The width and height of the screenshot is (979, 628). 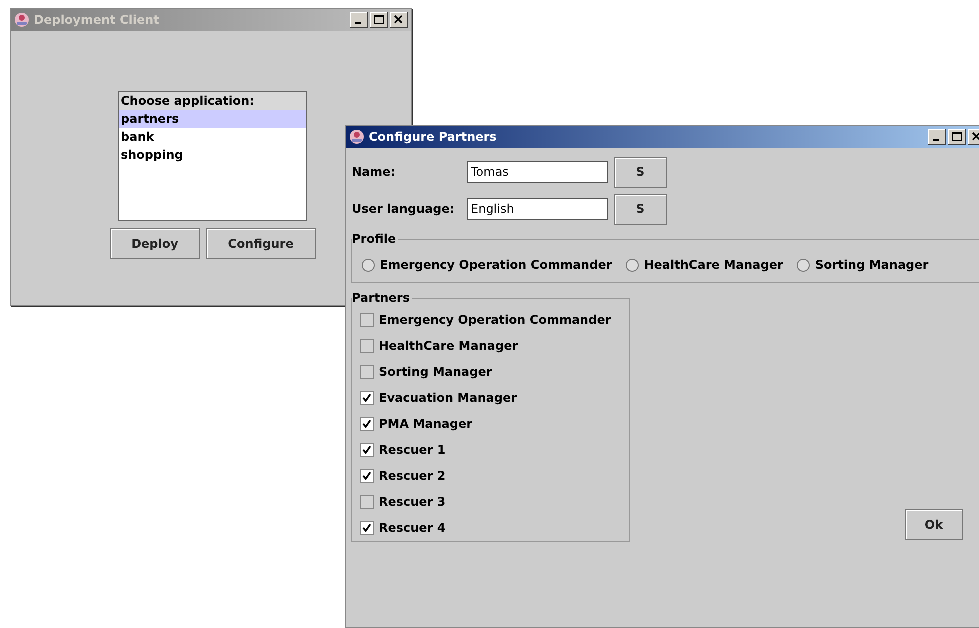 I want to click on field-label: User language:, so click(x=404, y=209).